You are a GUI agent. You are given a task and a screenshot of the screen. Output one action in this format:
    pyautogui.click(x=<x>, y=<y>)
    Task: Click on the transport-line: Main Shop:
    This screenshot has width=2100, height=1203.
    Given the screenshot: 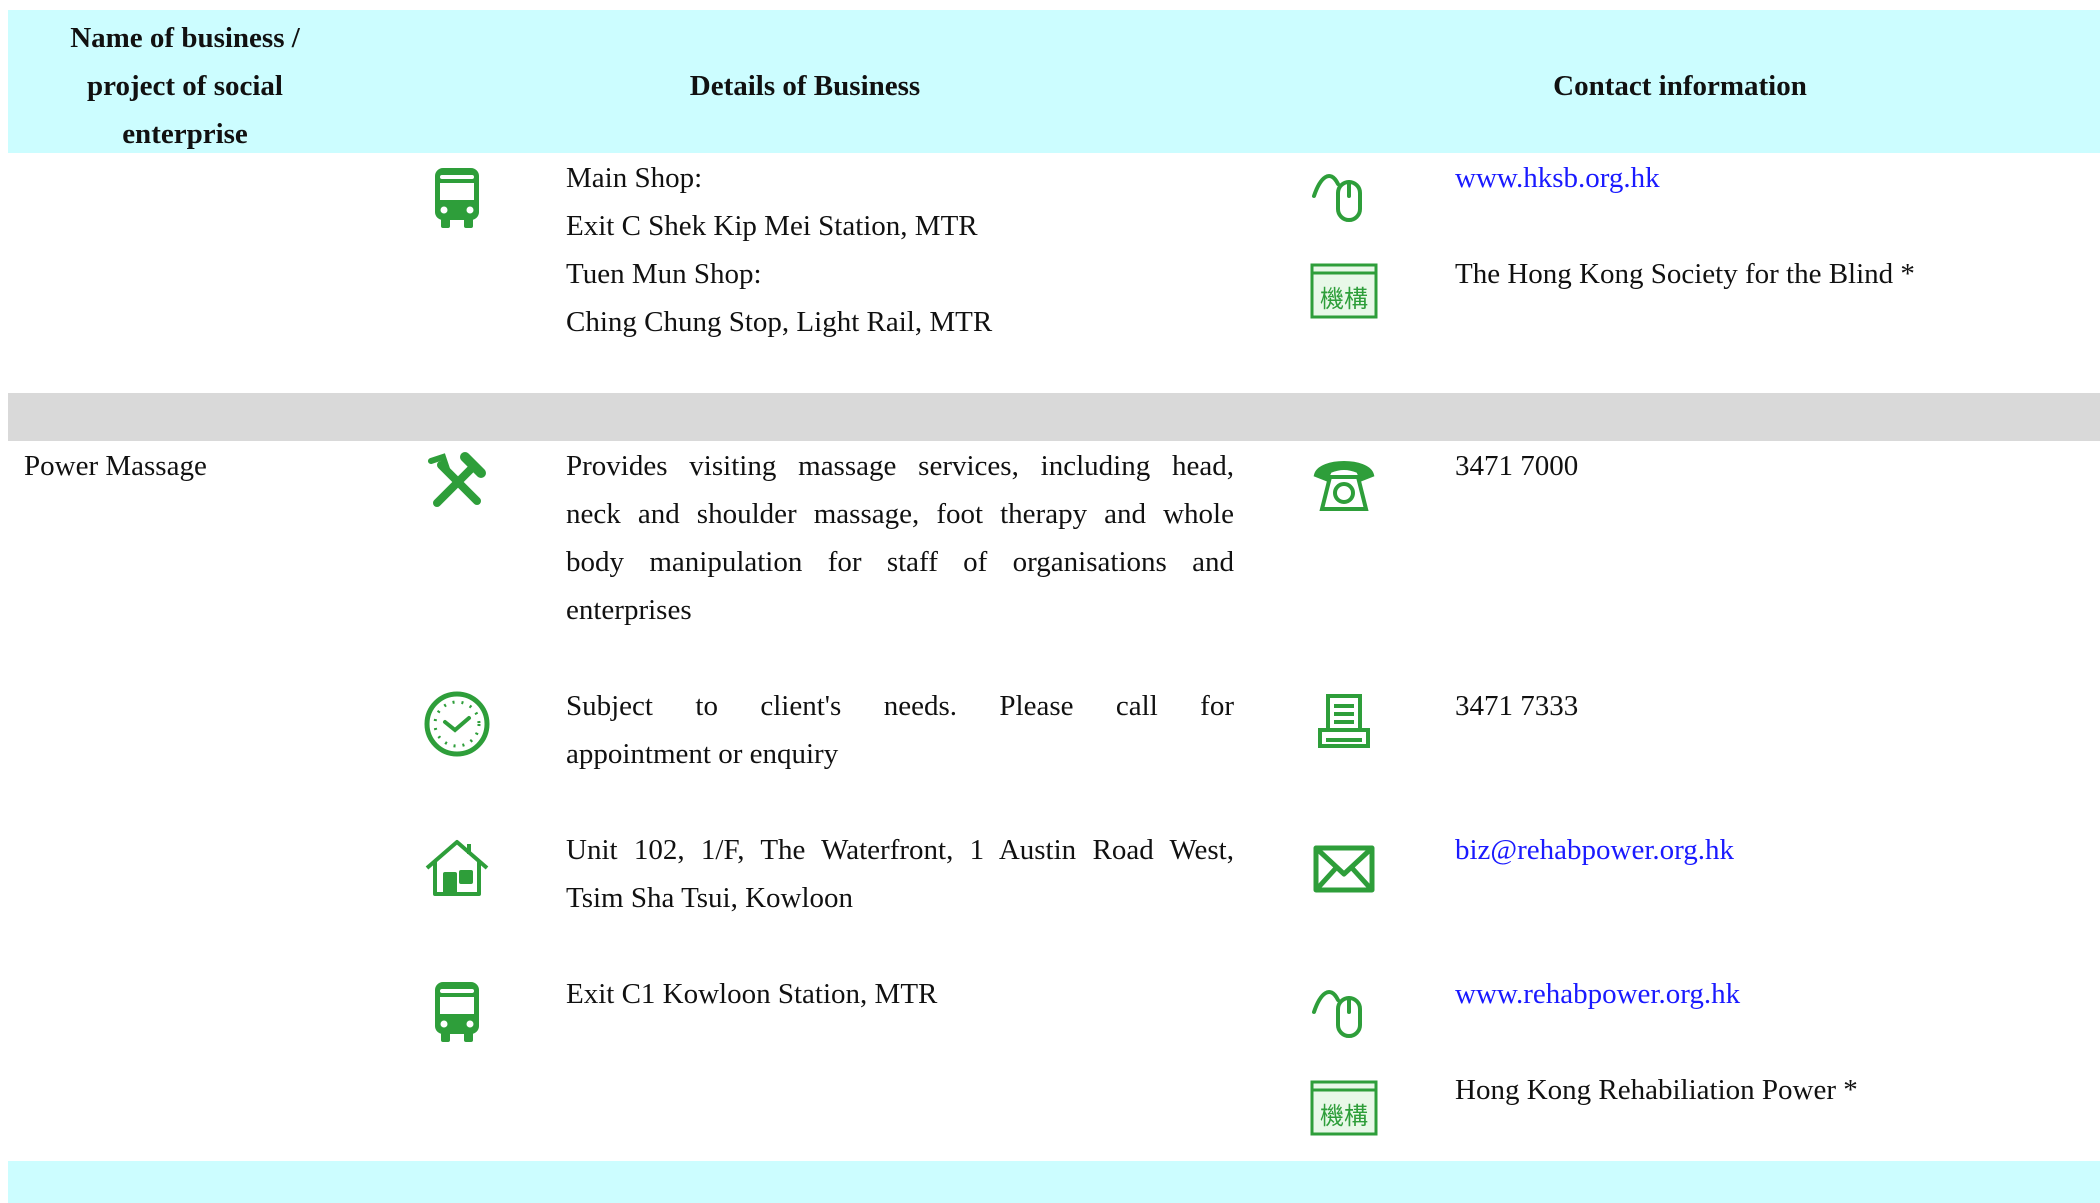 What is the action you would take?
    pyautogui.click(x=634, y=178)
    